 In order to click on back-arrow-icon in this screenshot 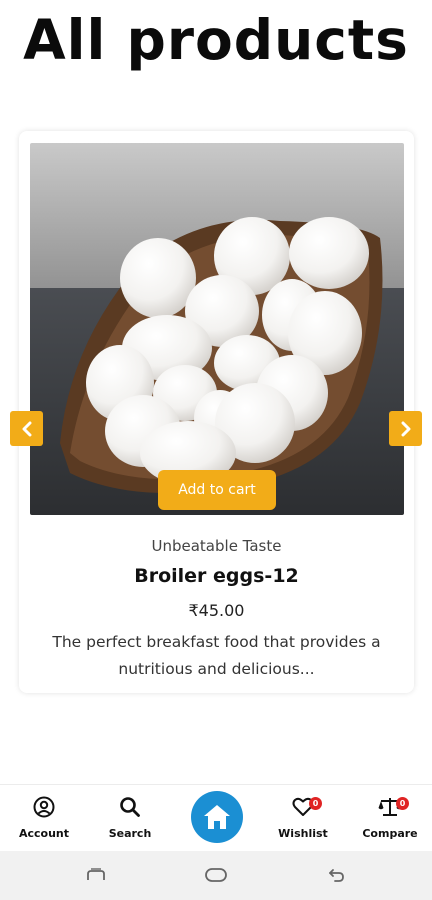, I will do `click(336, 875)`.